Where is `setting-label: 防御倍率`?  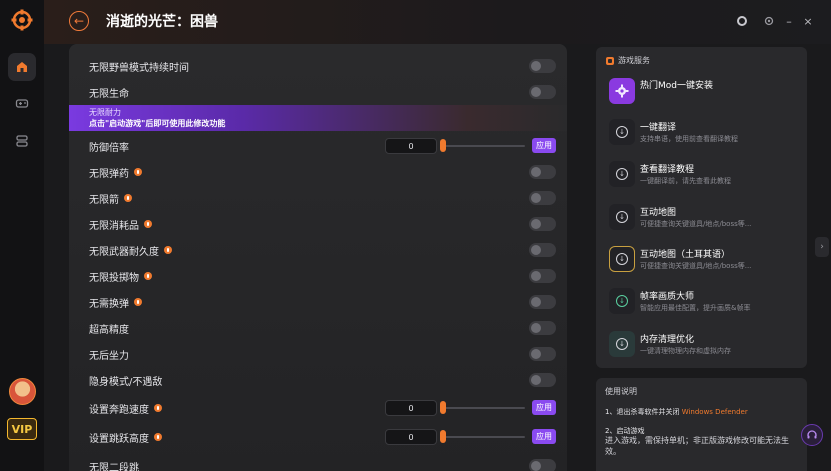
setting-label: 防御倍率 is located at coordinates (109, 148).